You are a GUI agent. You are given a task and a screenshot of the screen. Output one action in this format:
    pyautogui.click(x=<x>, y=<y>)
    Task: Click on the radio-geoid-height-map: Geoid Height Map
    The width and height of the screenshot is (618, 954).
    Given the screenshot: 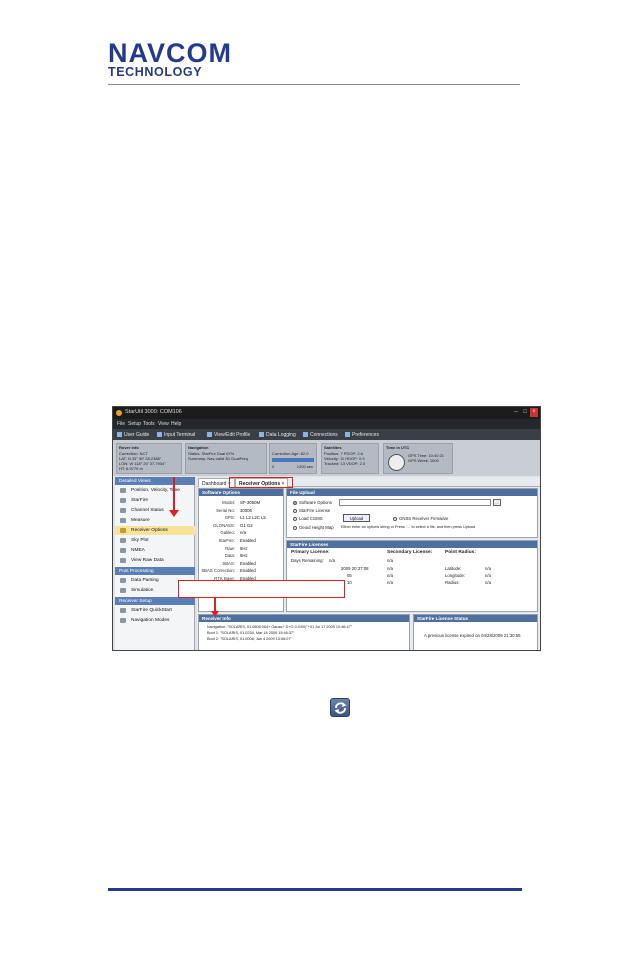 What is the action you would take?
    pyautogui.click(x=313, y=527)
    